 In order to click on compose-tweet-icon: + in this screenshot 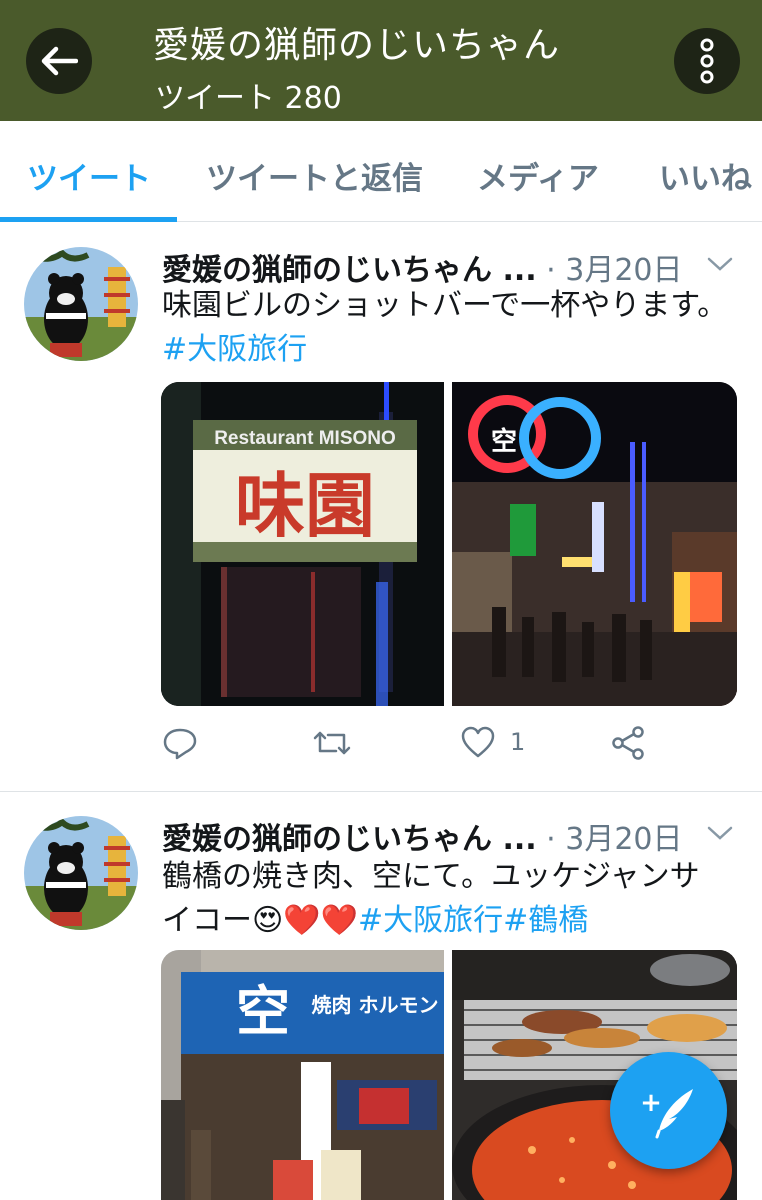, I will do `click(666, 1113)`.